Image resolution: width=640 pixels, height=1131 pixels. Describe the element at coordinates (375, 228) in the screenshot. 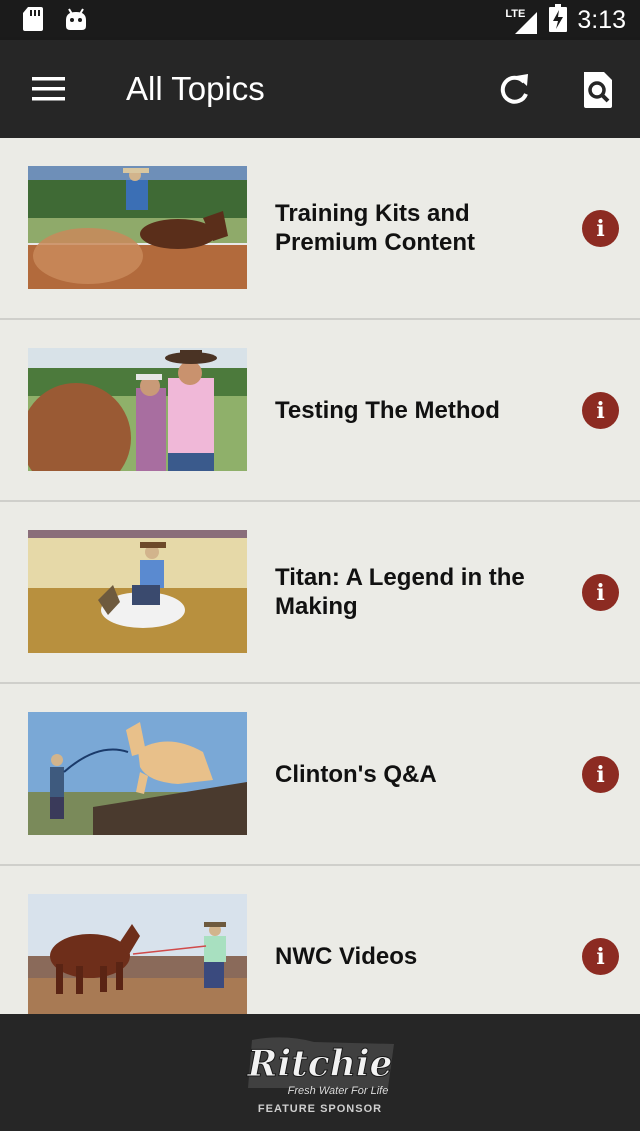

I see `topic-title: Training Kits and Premium Content` at that location.